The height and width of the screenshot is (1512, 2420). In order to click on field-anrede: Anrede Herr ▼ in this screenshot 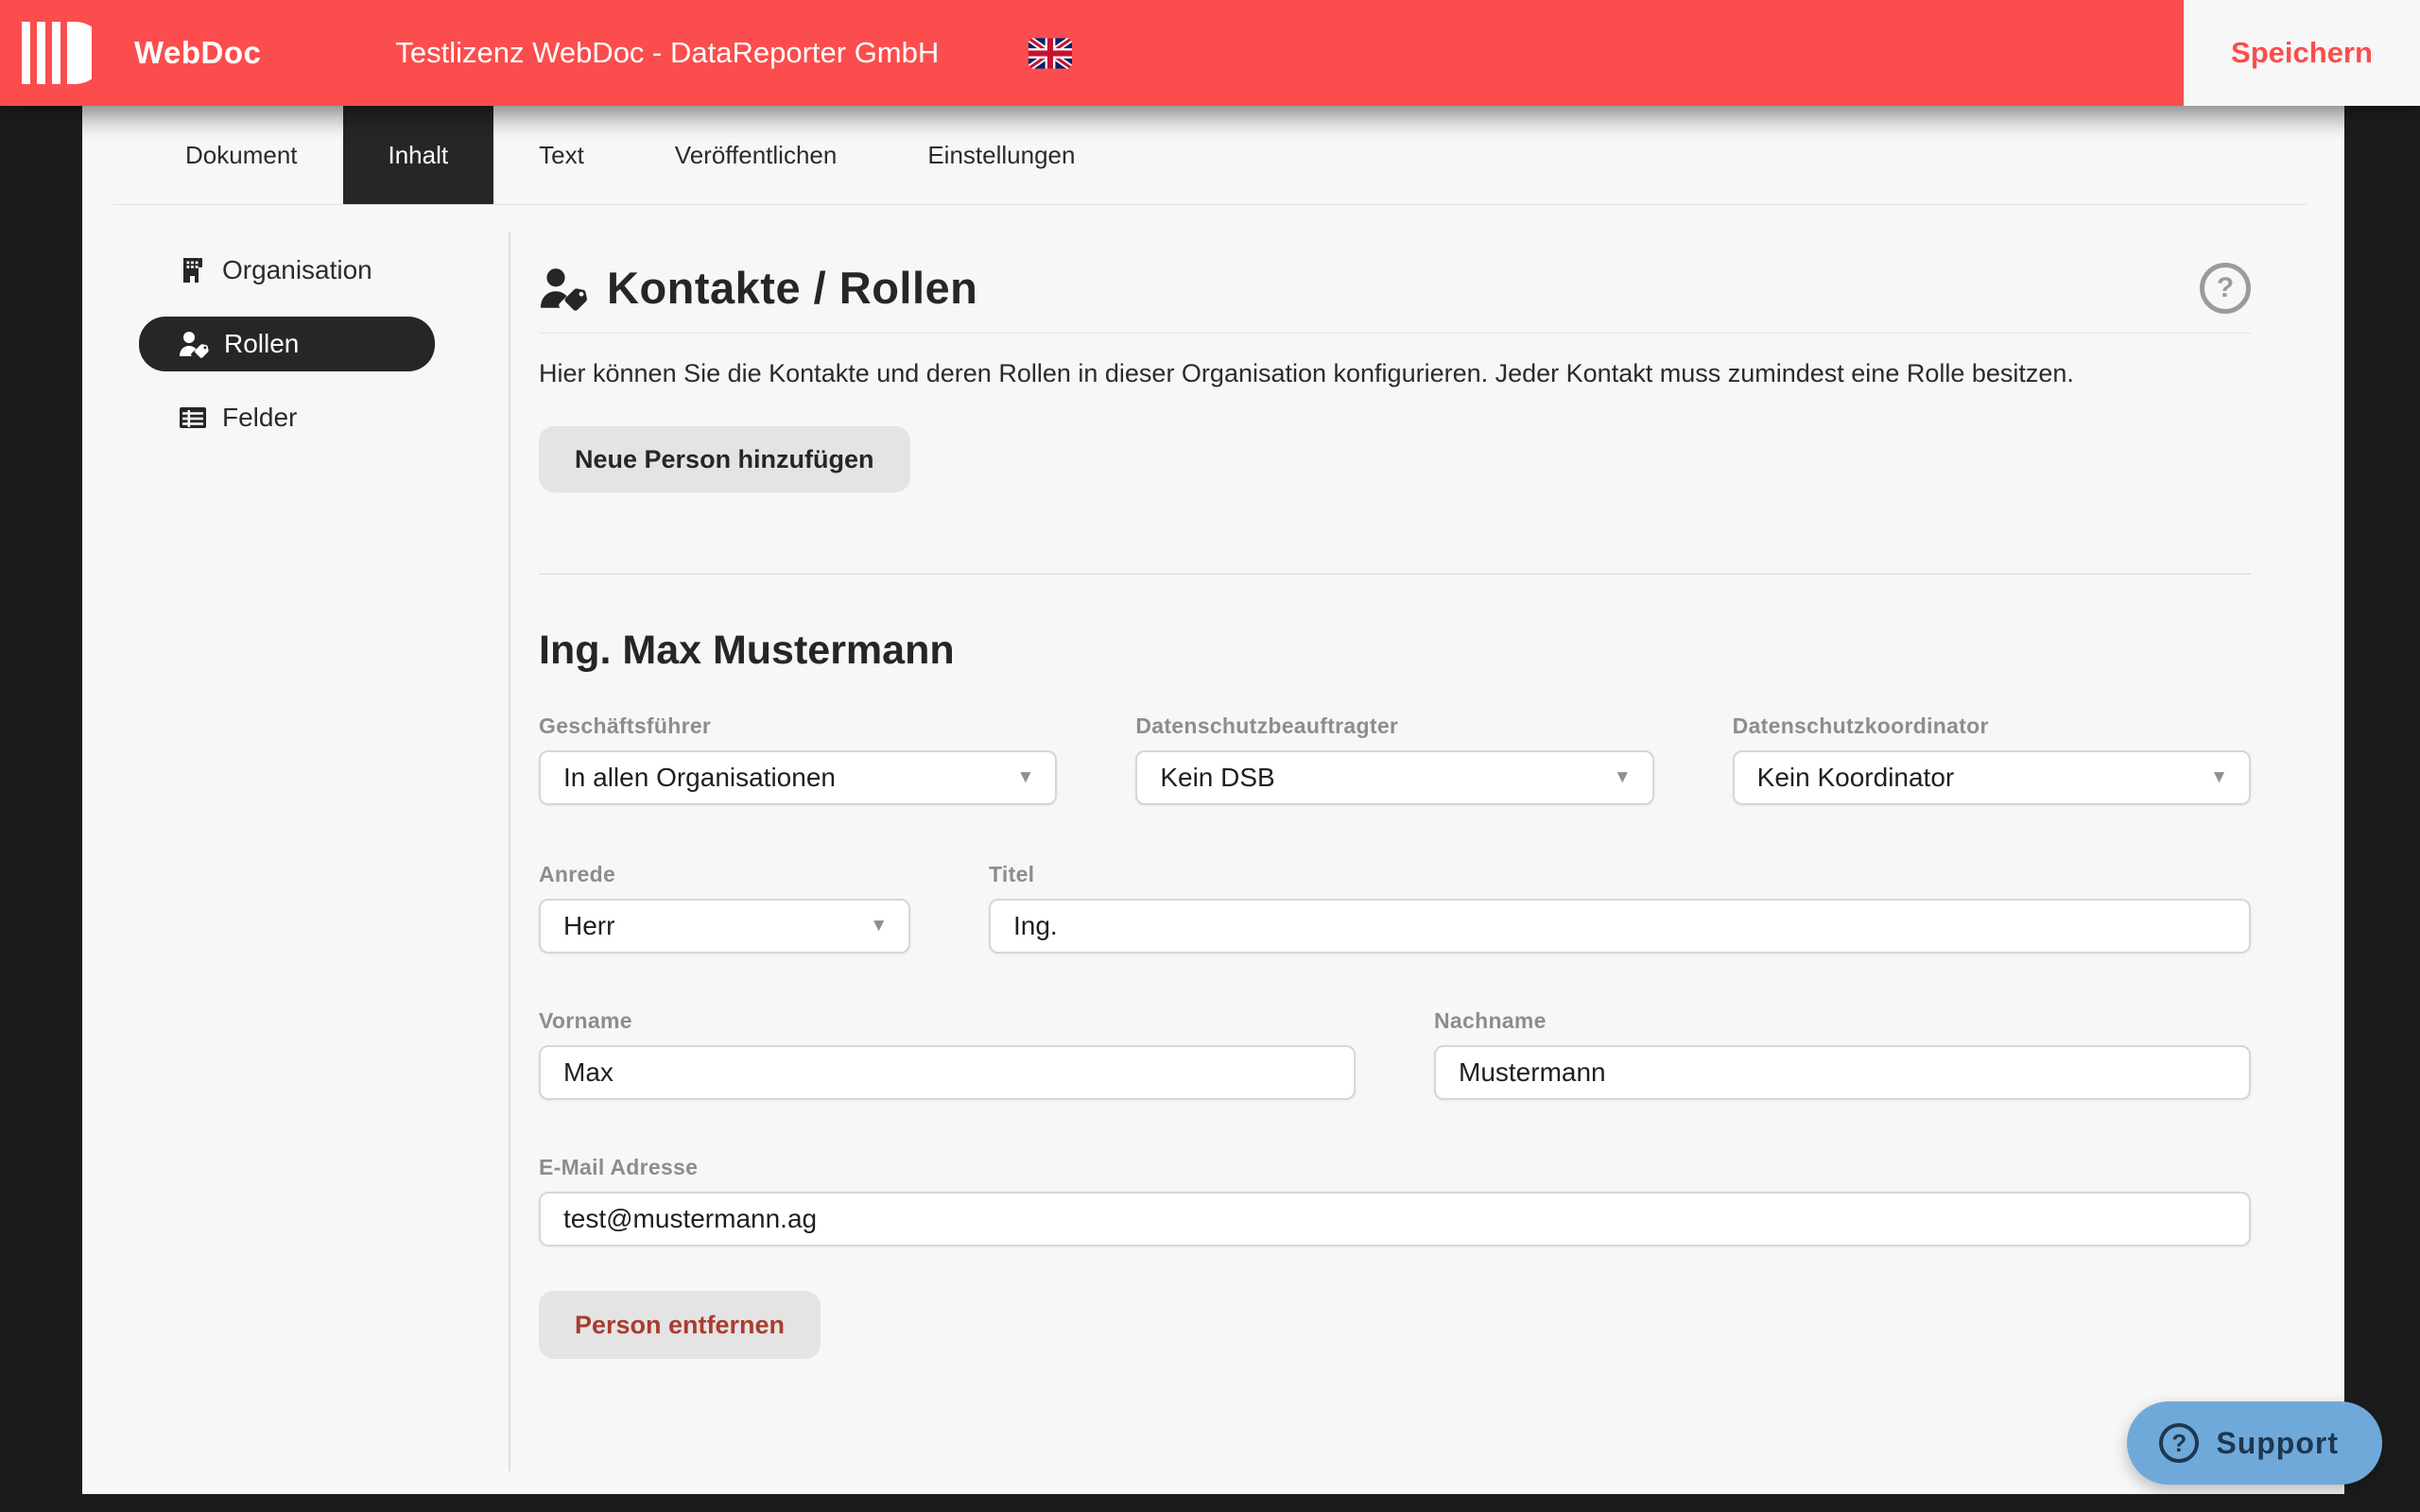, I will do `click(724, 908)`.